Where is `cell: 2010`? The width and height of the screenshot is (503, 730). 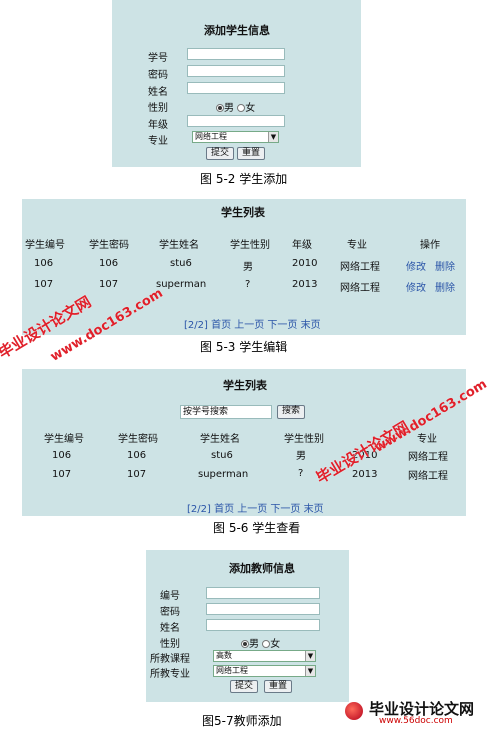 cell: 2010 is located at coordinates (305, 263).